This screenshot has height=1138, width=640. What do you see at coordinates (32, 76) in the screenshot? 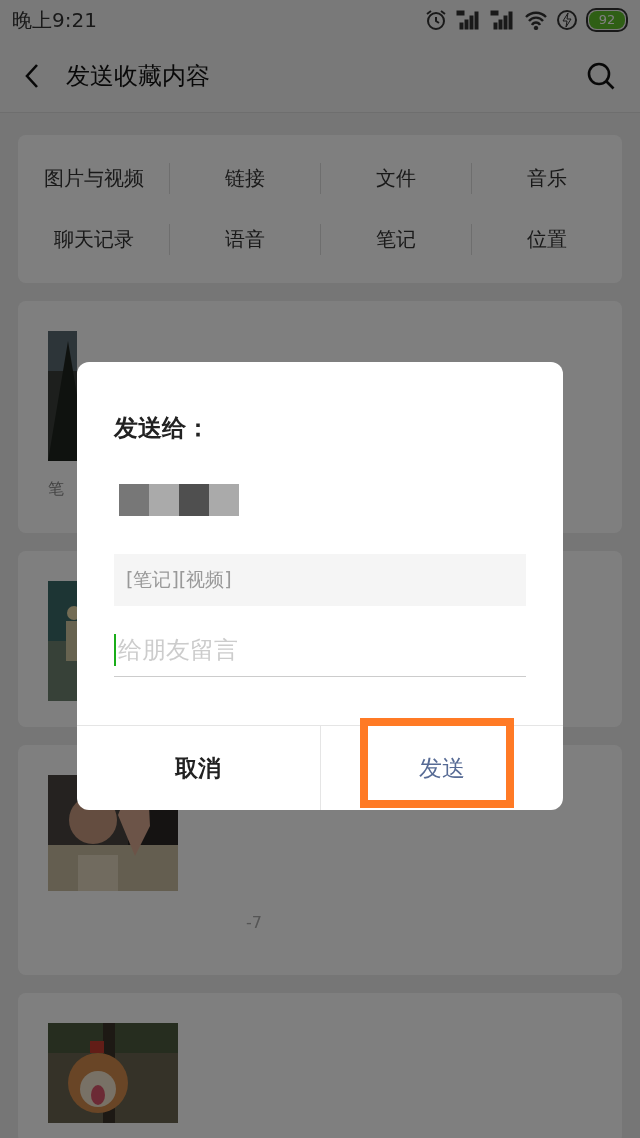
I see `back-icon` at bounding box center [32, 76].